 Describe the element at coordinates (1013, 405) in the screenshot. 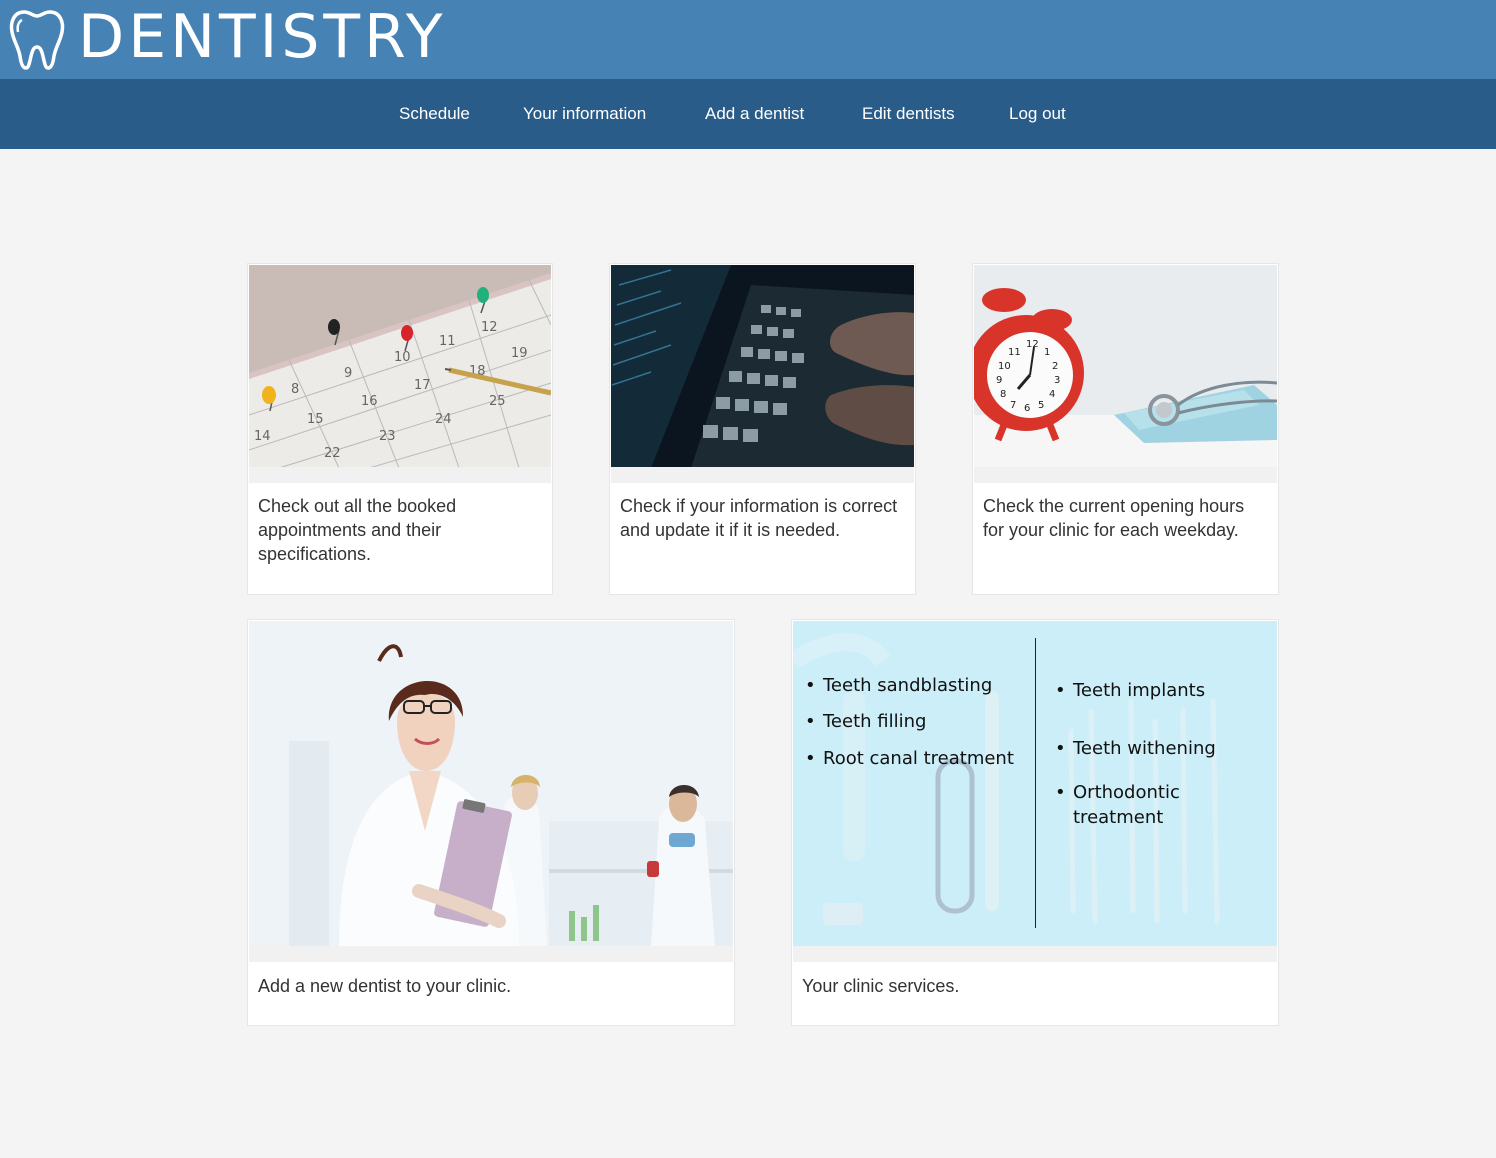

I see `svg-text: 7` at that location.